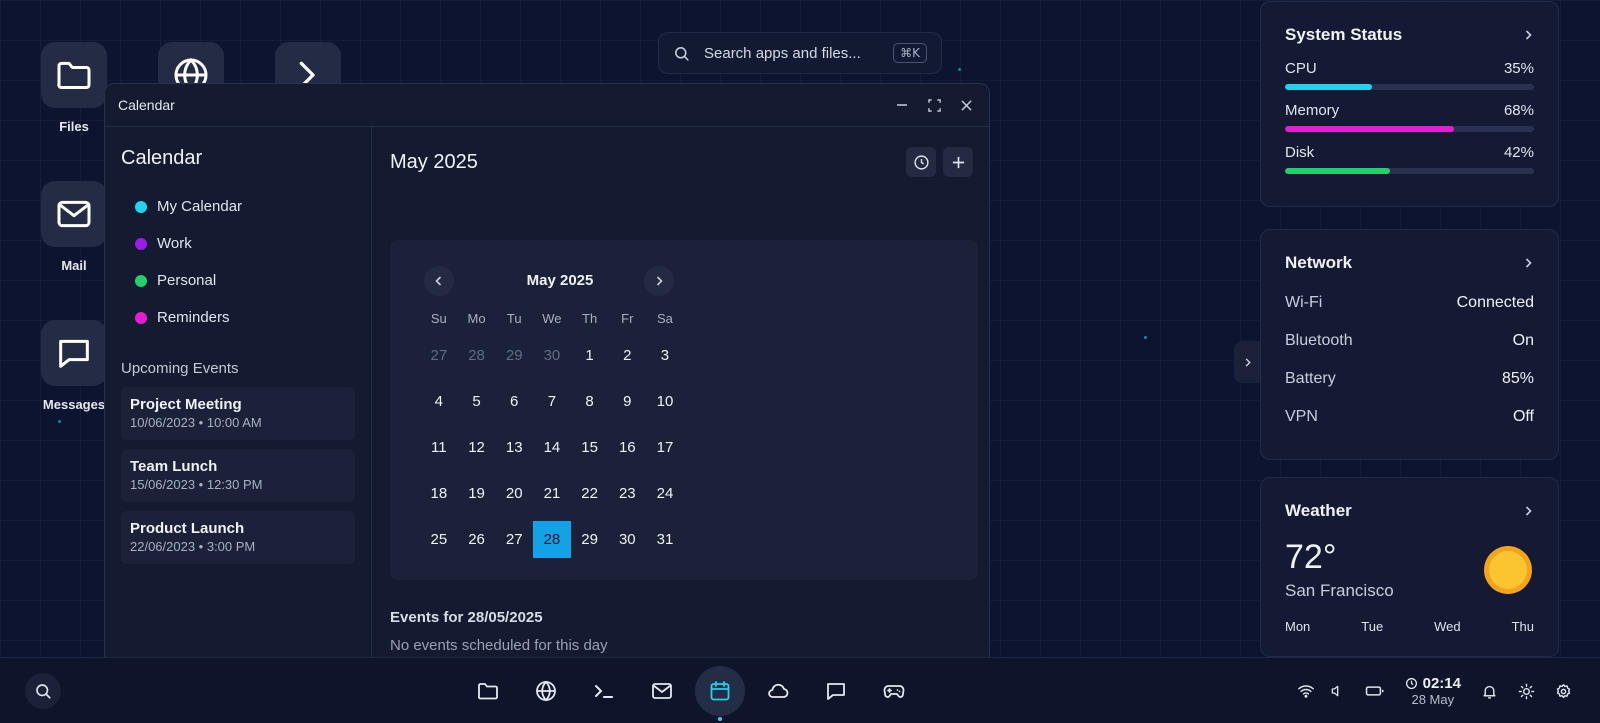  I want to click on week-row: 11 12 13 14 15 16 17, so click(570, 447).